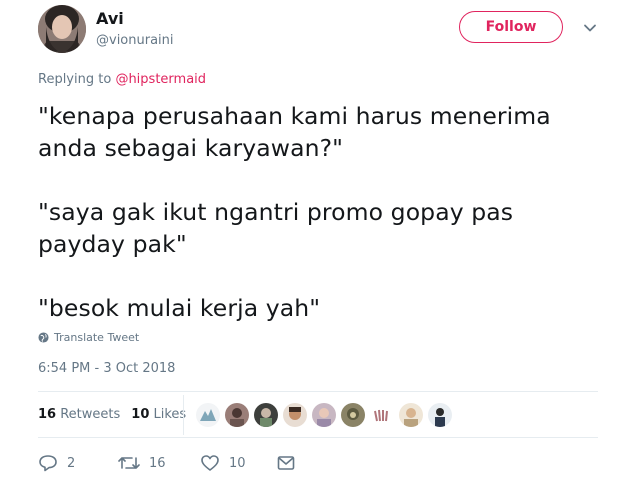 This screenshot has height=502, width=637. I want to click on retweet-icon, so click(129, 463).